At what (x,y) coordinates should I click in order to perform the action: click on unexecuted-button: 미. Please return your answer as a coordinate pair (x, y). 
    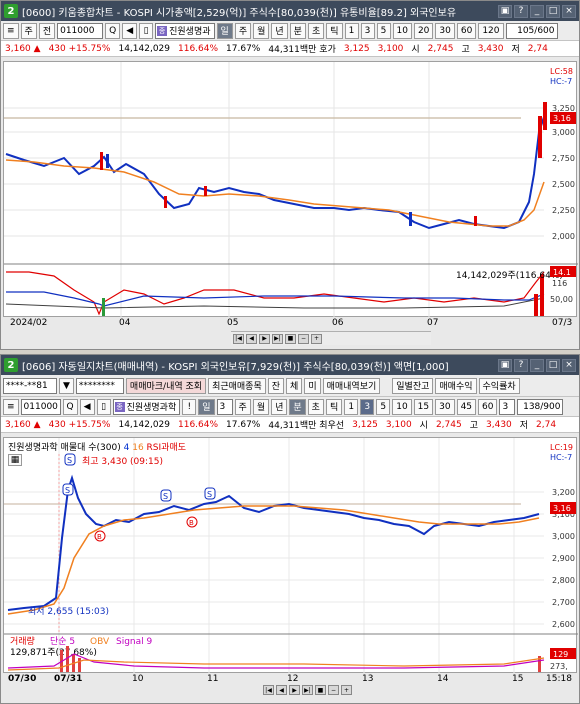
    Looking at the image, I should click on (312, 385).